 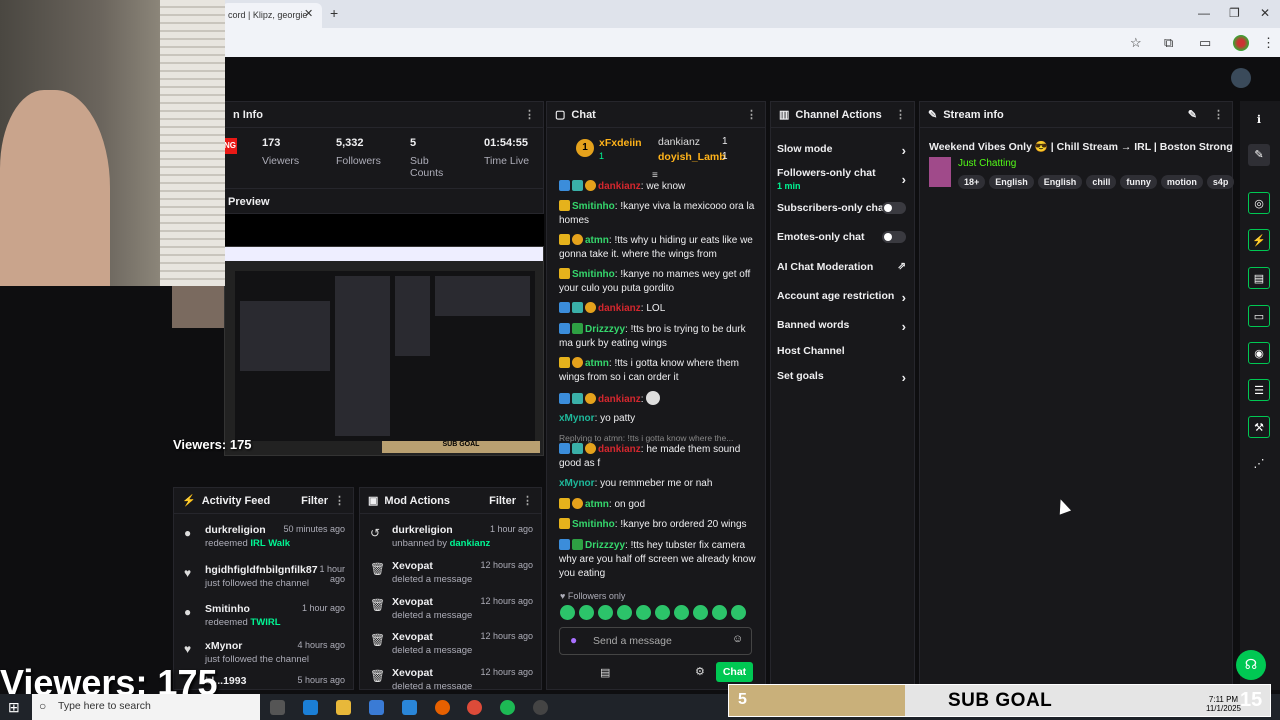 What do you see at coordinates (843, 297) in the screenshot?
I see `account-age-item: Account age restriction ›` at bounding box center [843, 297].